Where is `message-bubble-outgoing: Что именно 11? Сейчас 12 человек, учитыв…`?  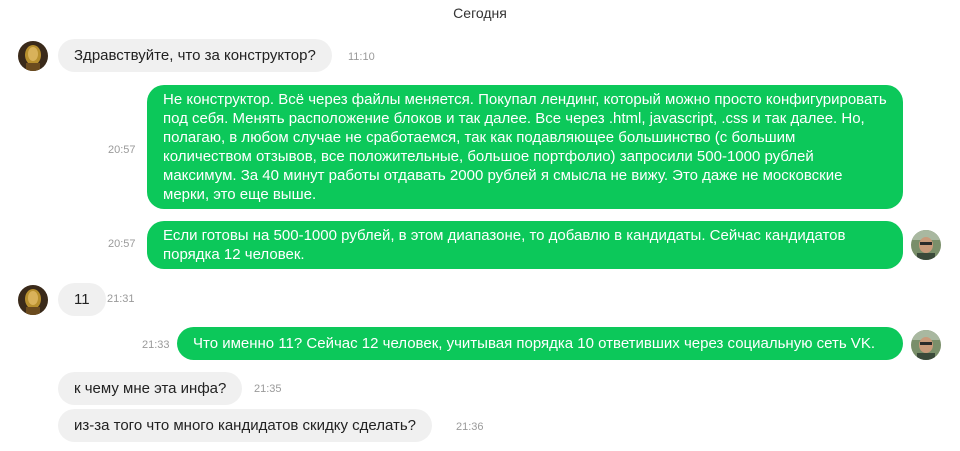
message-bubble-outgoing: Что именно 11? Сейчас 12 человек, учитыв… is located at coordinates (540, 343).